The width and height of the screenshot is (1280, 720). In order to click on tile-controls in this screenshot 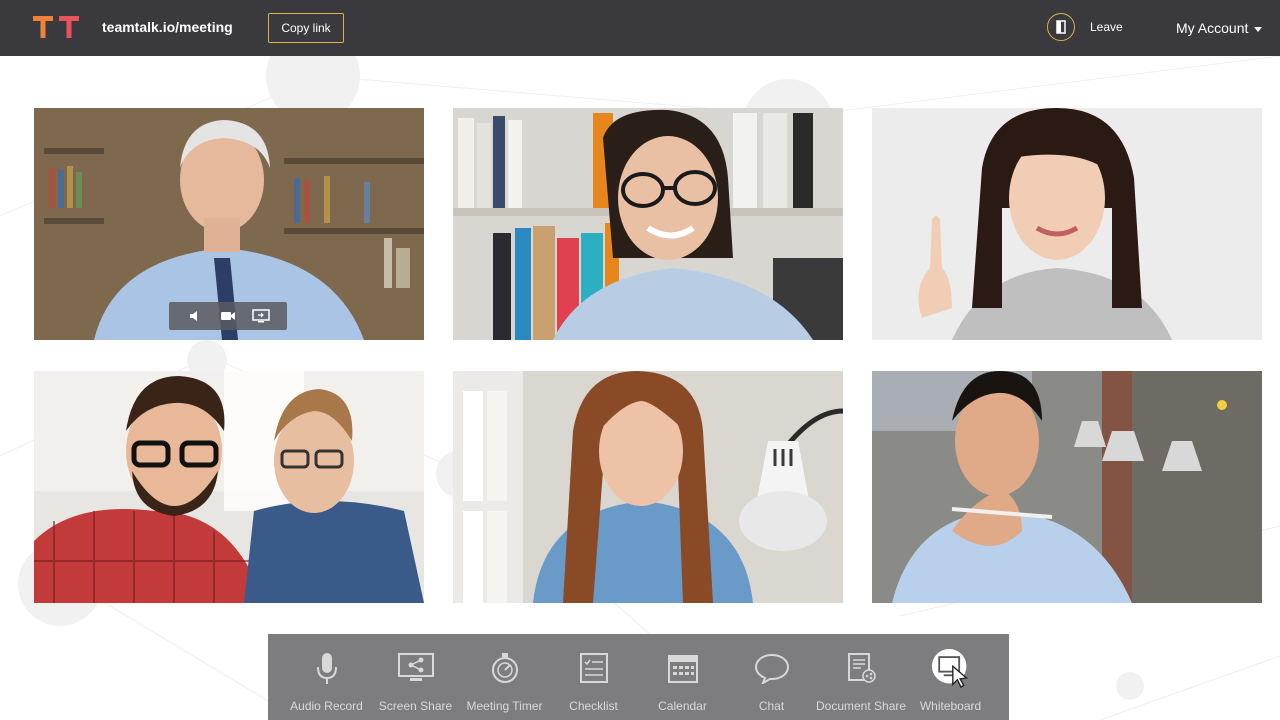, I will do `click(228, 316)`.